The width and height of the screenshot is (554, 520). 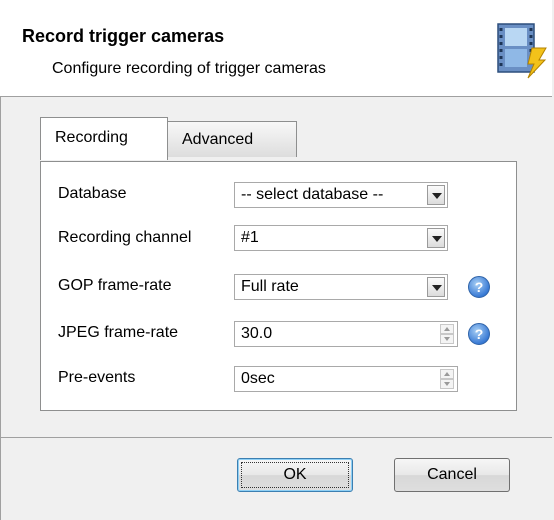 I want to click on database-value: -- select database --, so click(x=312, y=194).